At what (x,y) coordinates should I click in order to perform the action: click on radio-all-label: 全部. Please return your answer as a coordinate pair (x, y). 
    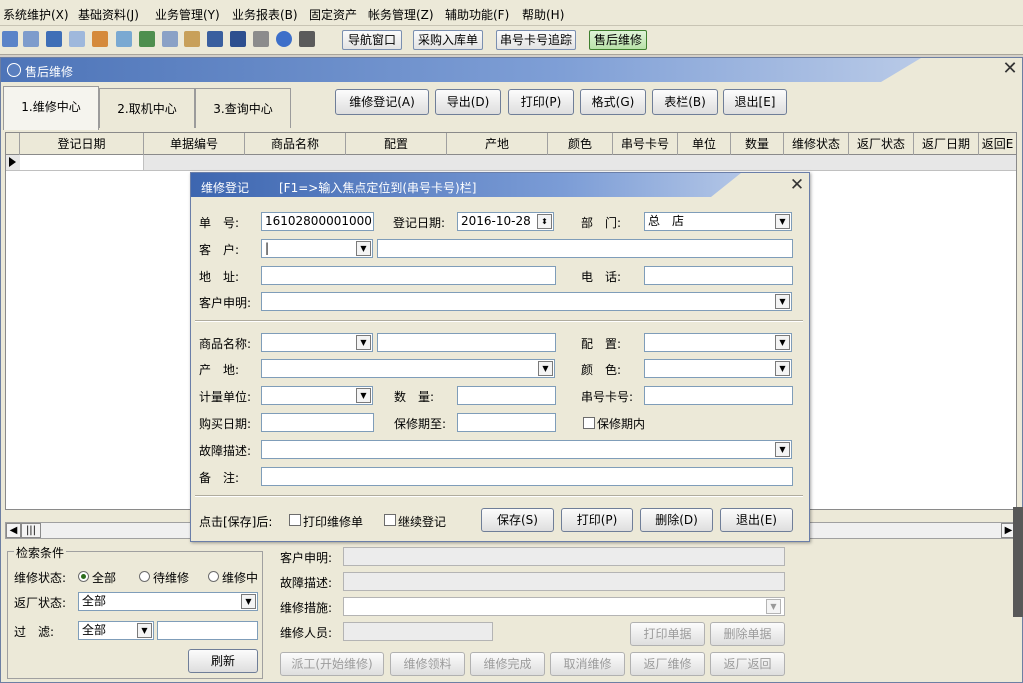
    Looking at the image, I should click on (104, 577).